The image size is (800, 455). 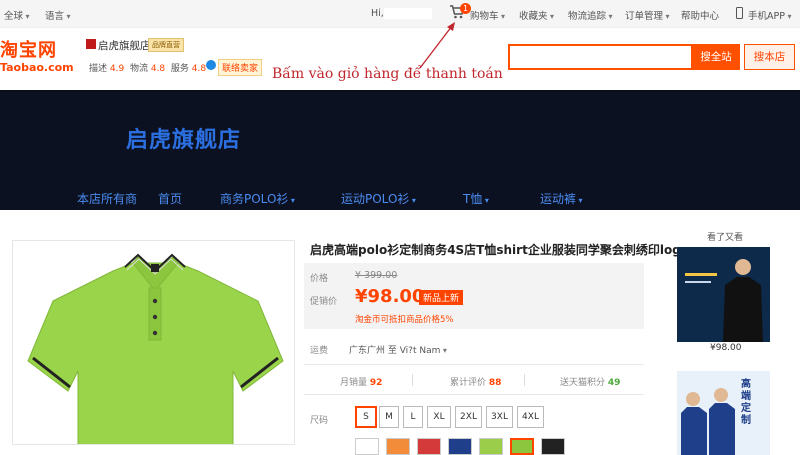 What do you see at coordinates (148, 69) in the screenshot?
I see `shop-rating: 描述 4.9 物流 4.8 服务 4.8` at bounding box center [148, 69].